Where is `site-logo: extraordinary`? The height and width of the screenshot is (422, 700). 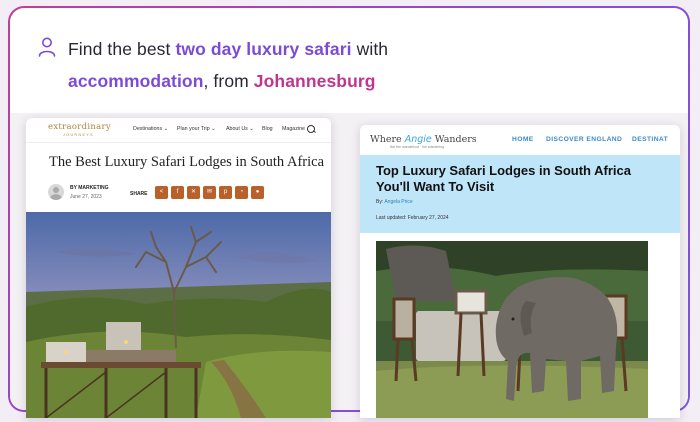 site-logo: extraordinary is located at coordinates (79, 127).